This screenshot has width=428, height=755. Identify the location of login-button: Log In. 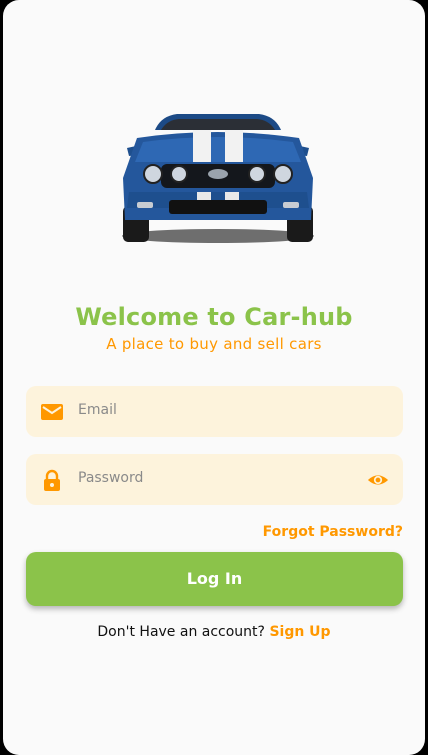
(214, 579).